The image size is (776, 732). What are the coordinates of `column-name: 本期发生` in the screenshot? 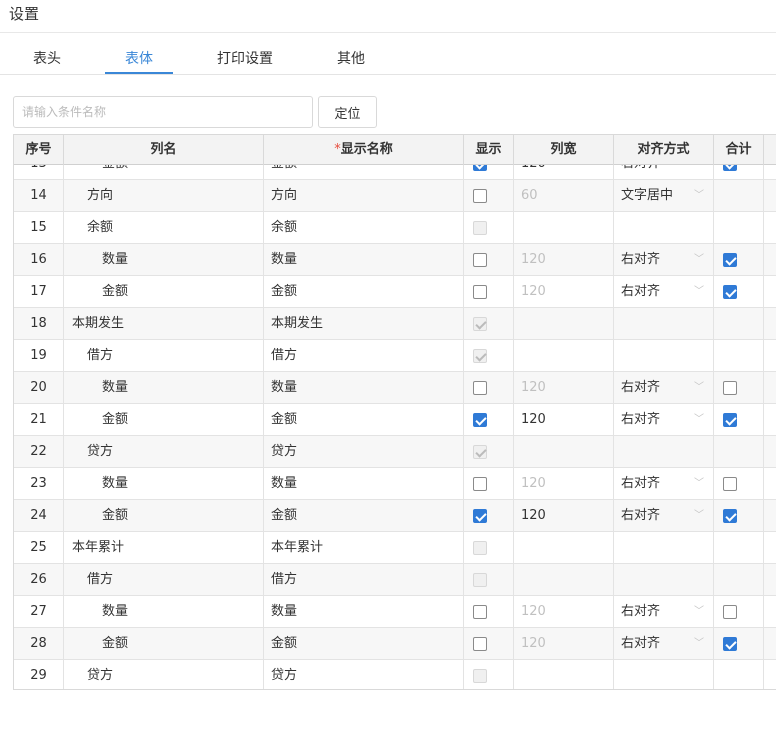 It's located at (164, 324).